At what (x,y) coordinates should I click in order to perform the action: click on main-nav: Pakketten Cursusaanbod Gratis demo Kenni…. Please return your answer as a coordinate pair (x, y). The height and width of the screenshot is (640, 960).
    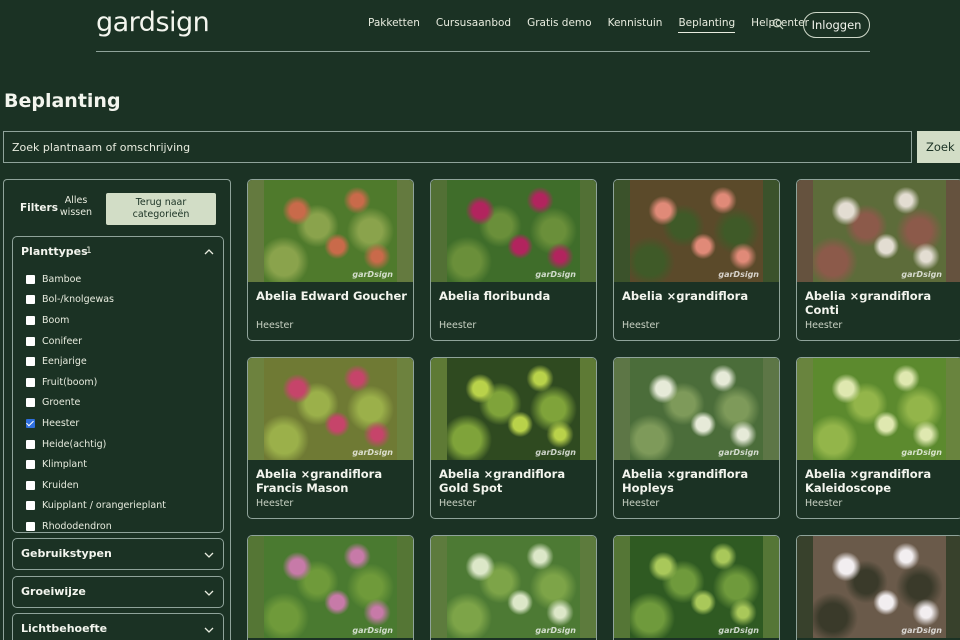
    Looking at the image, I should click on (596, 25).